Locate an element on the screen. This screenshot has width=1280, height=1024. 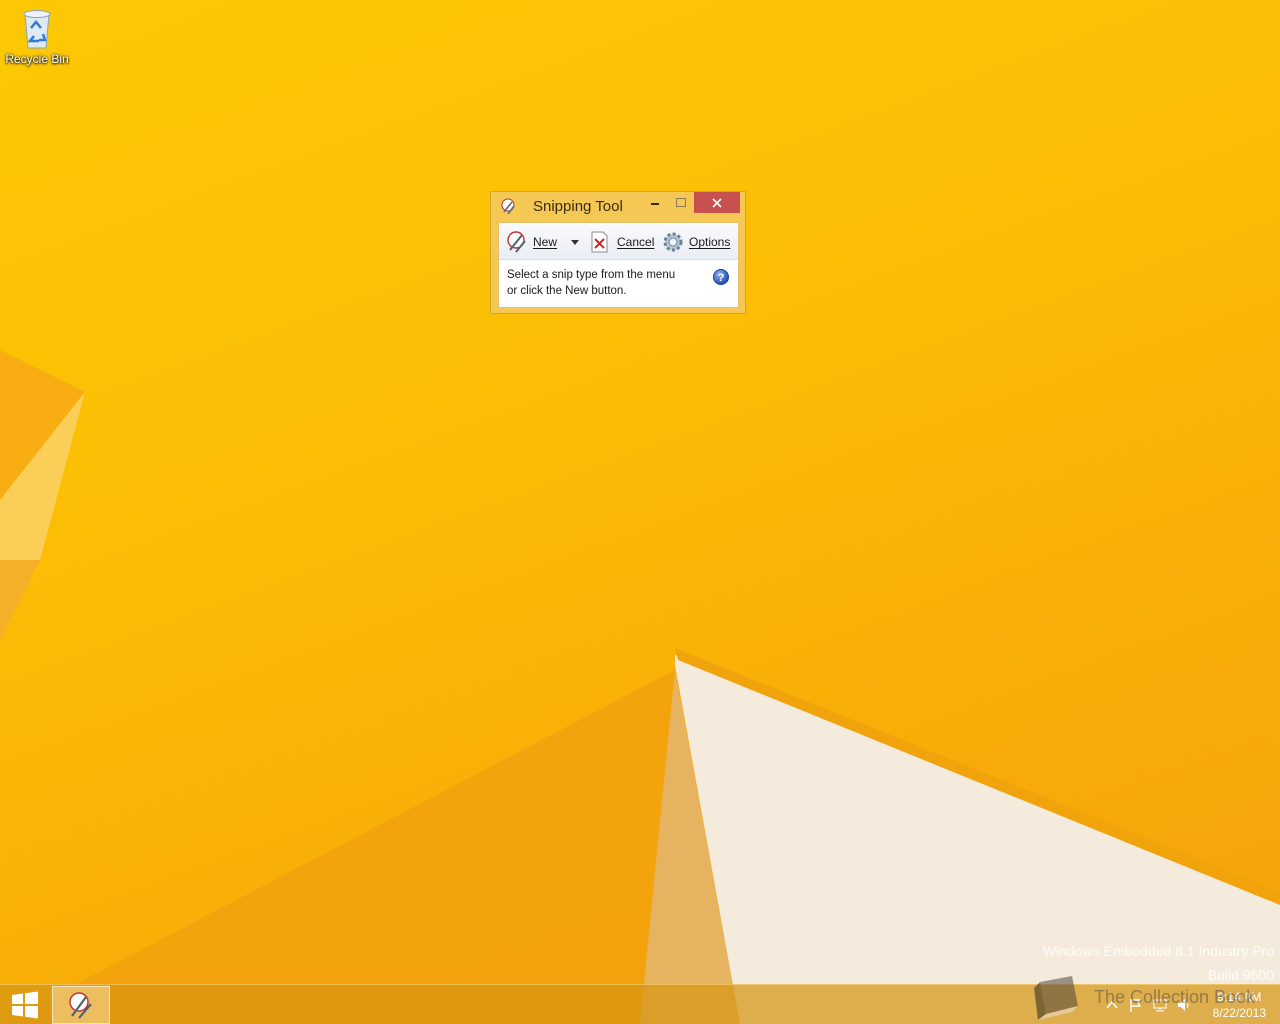
close-icon is located at coordinates (717, 202).